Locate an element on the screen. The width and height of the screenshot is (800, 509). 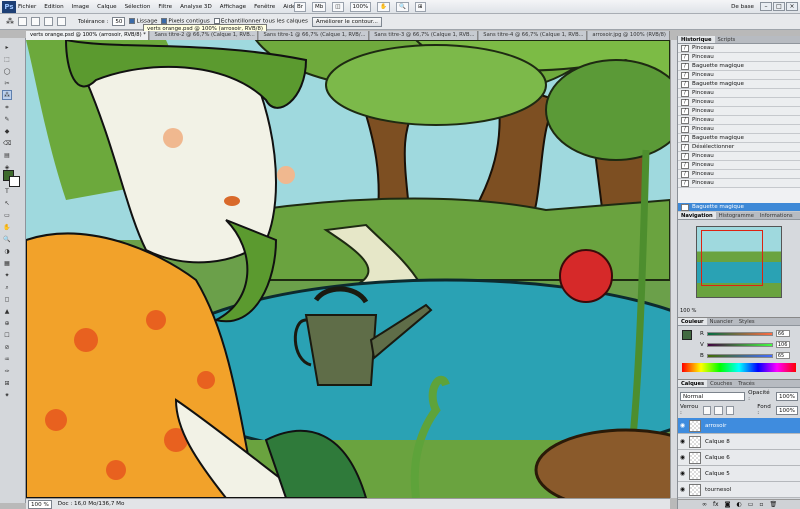
history-item-selected: ✦ Baguette magique is located at coordinates (739, 207).